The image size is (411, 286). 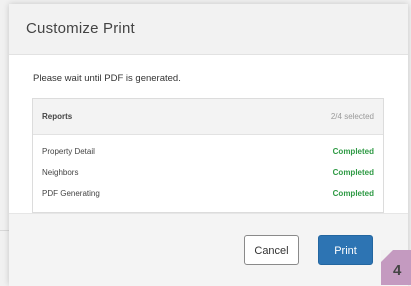 What do you see at coordinates (208, 153) in the screenshot?
I see `report-row-property-detail: Property Detail Completed` at bounding box center [208, 153].